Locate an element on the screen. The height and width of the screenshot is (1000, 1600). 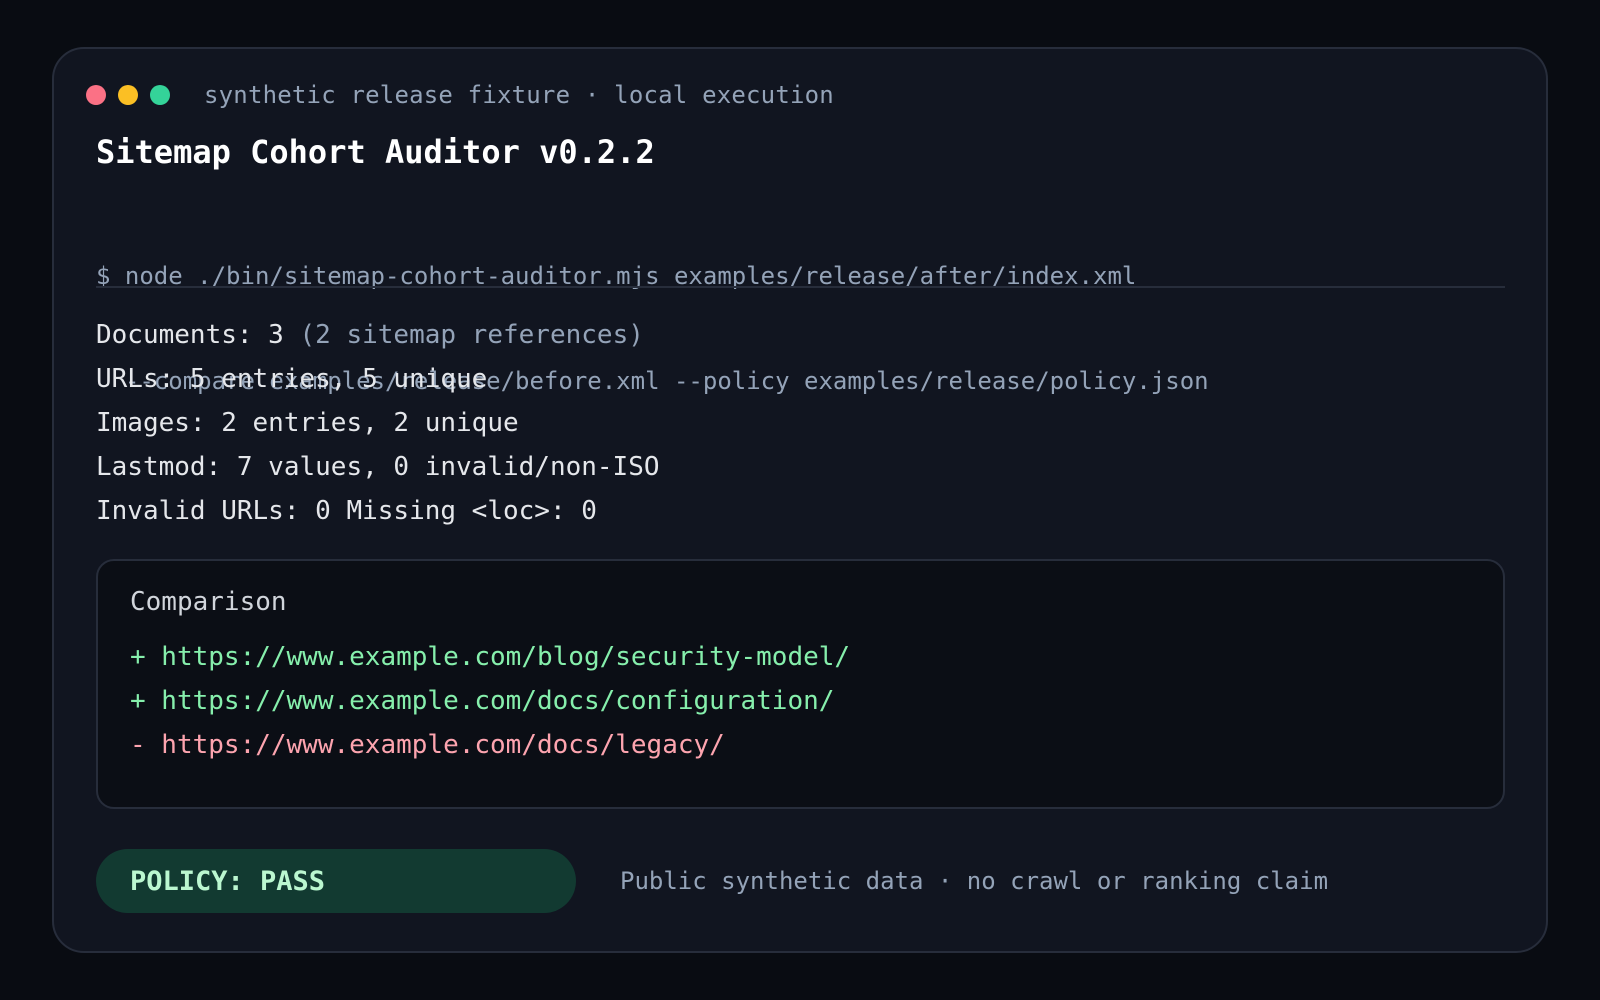
page-title: Sitemap Cohort Auditor v0.2.2 is located at coordinates (375, 152).